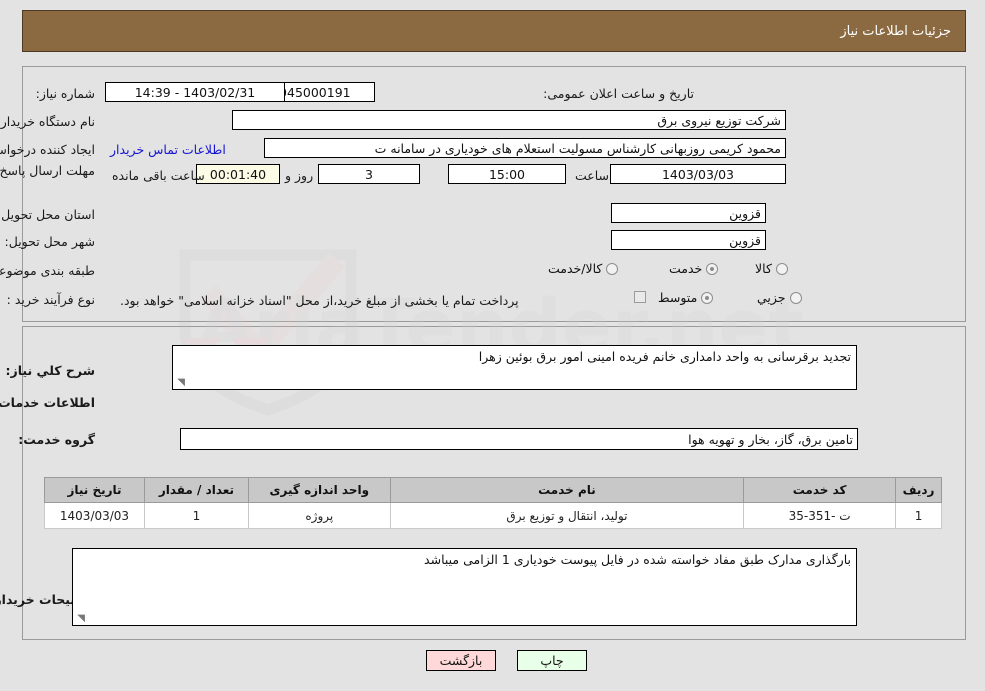 The image size is (985, 691). I want to click on radio-indicator-motavaset, so click(707, 297).